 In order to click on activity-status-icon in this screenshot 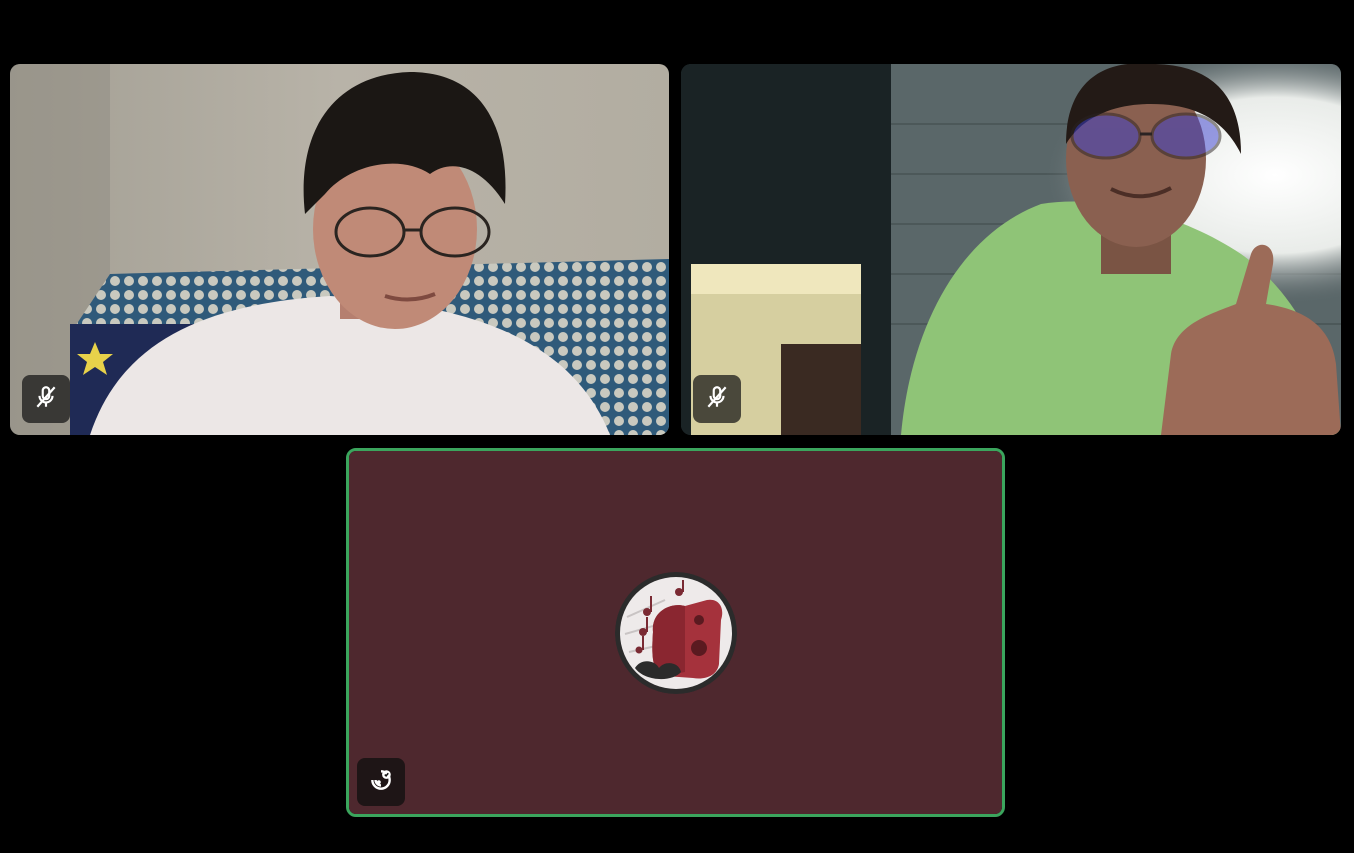, I will do `click(381, 782)`.